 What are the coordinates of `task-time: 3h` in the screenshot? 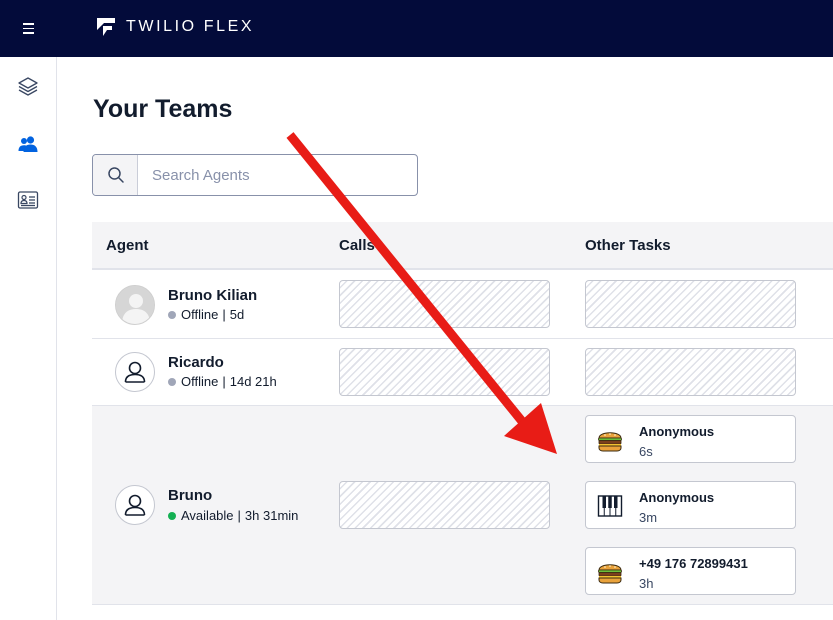 It's located at (646, 583).